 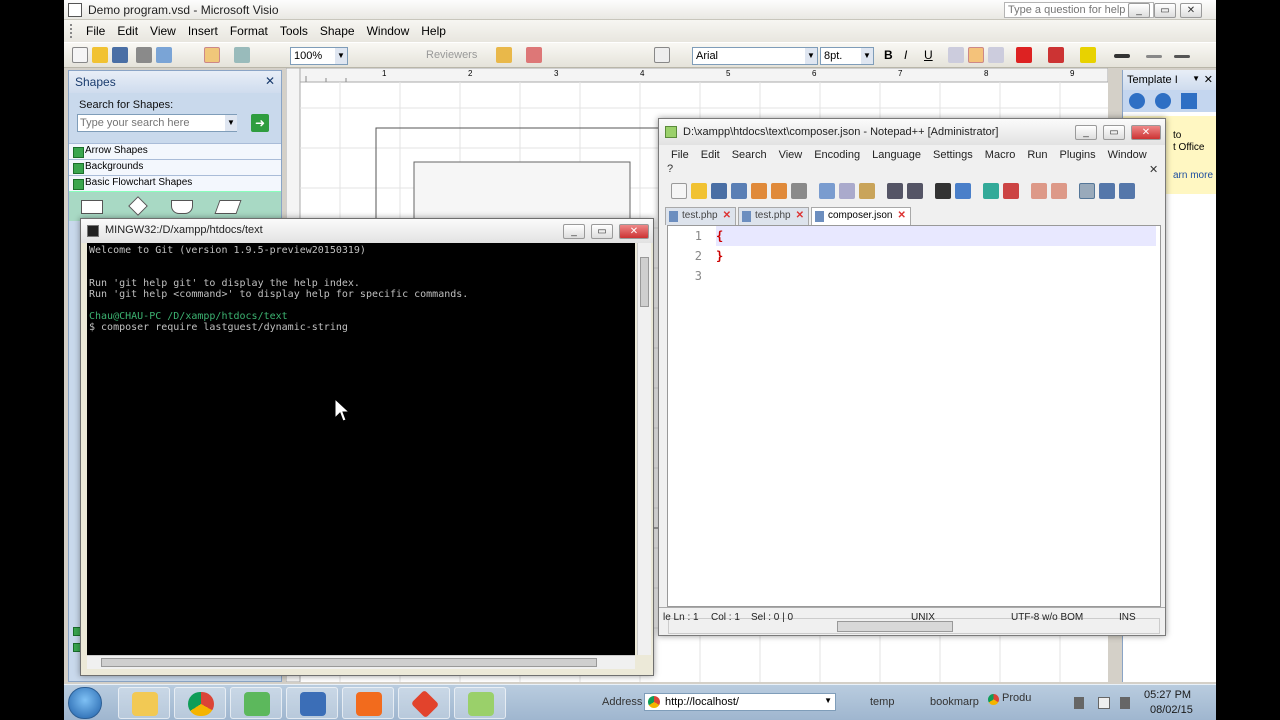 I want to click on undo-icon, so click(x=895, y=191).